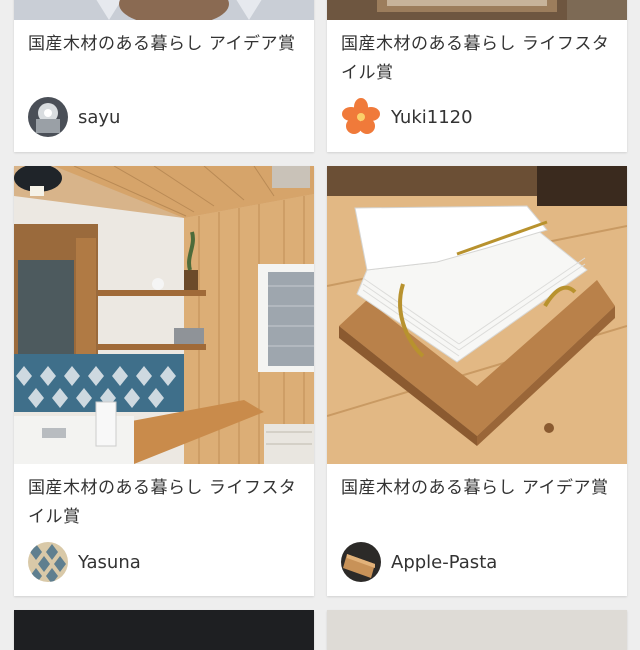 Image resolution: width=640 pixels, height=650 pixels. Describe the element at coordinates (74, 117) in the screenshot. I see `post-user: sayu` at that location.